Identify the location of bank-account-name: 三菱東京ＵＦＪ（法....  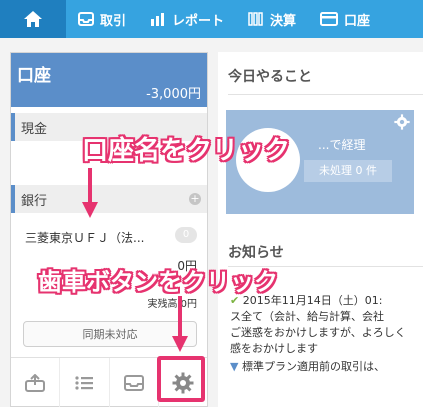
(84, 237).